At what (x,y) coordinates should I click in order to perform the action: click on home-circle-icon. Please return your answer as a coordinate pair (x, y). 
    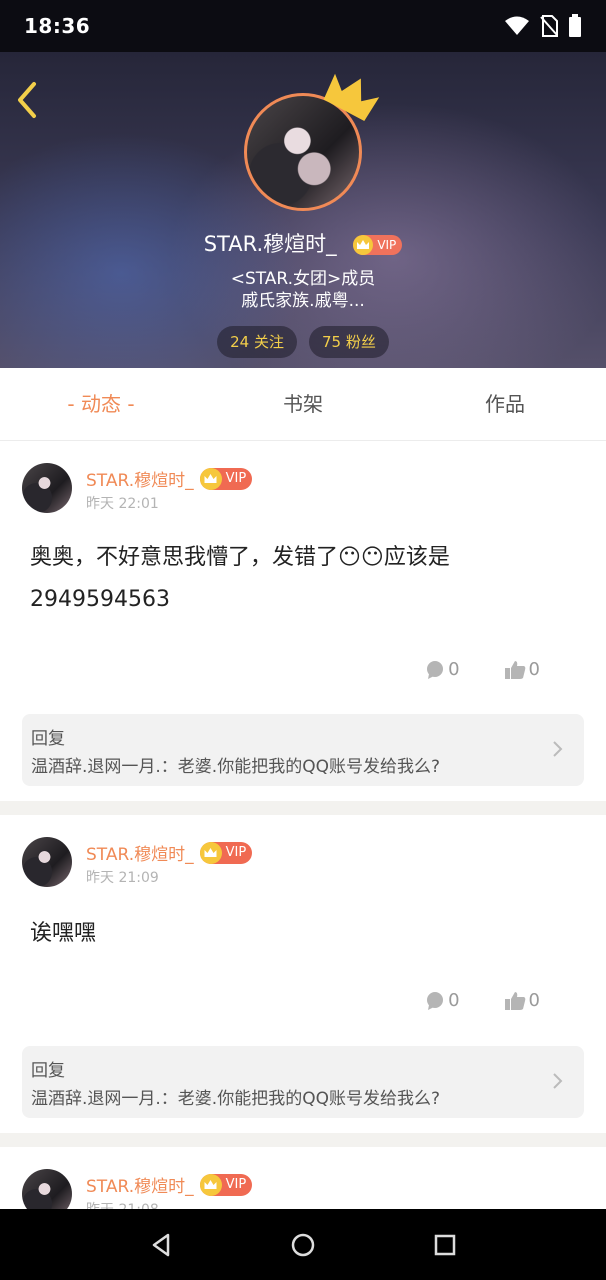
    Looking at the image, I should click on (303, 1244).